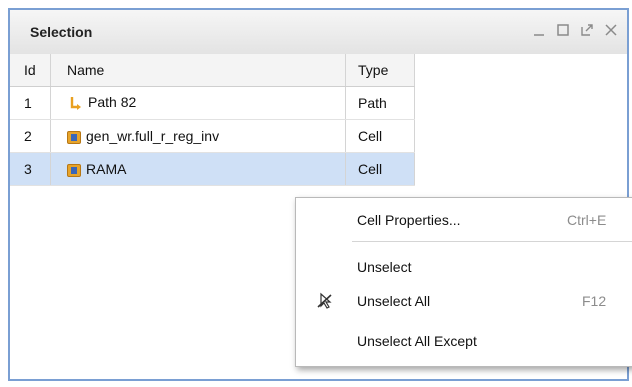 Image resolution: width=632 pixels, height=387 pixels. What do you see at coordinates (417, 341) in the screenshot?
I see `menu-item-label: Unselect All Except` at bounding box center [417, 341].